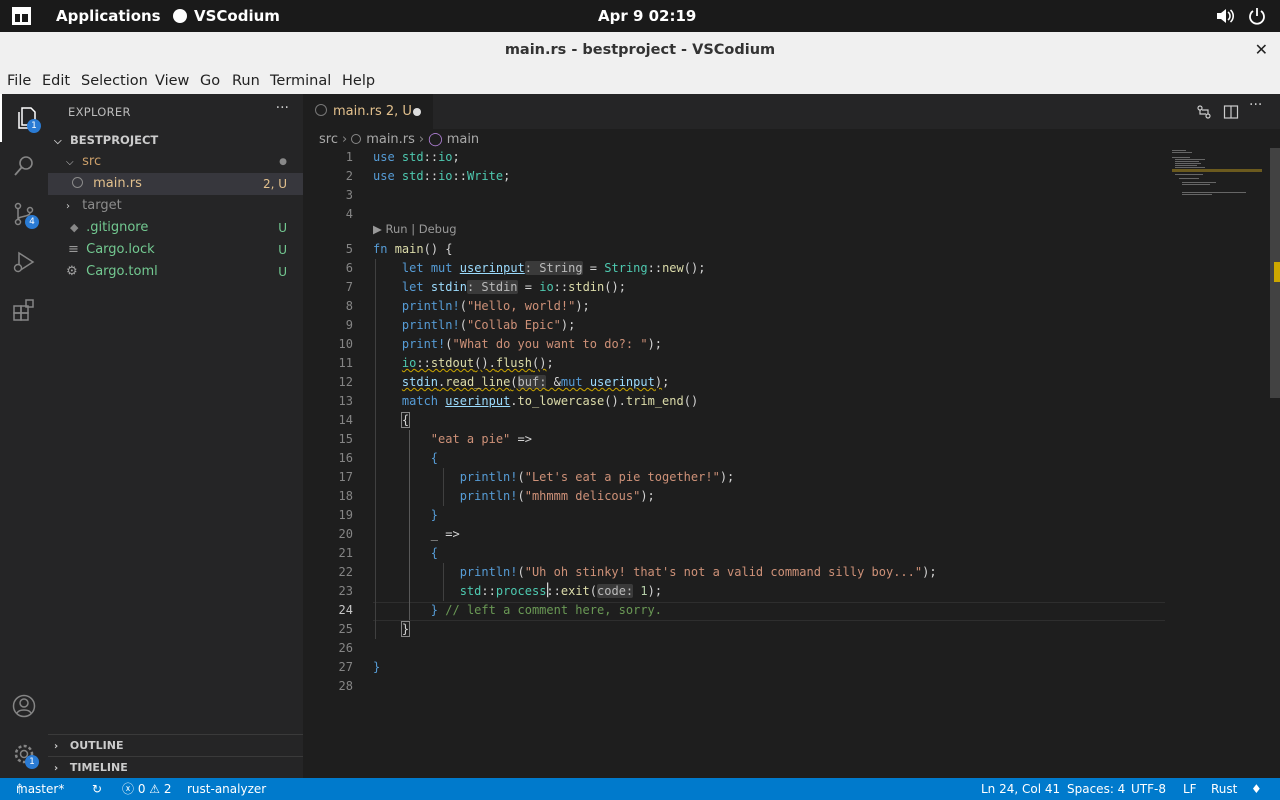 This screenshot has height=800, width=1280. Describe the element at coordinates (349, 214) in the screenshot. I see `line-number: 4` at that location.